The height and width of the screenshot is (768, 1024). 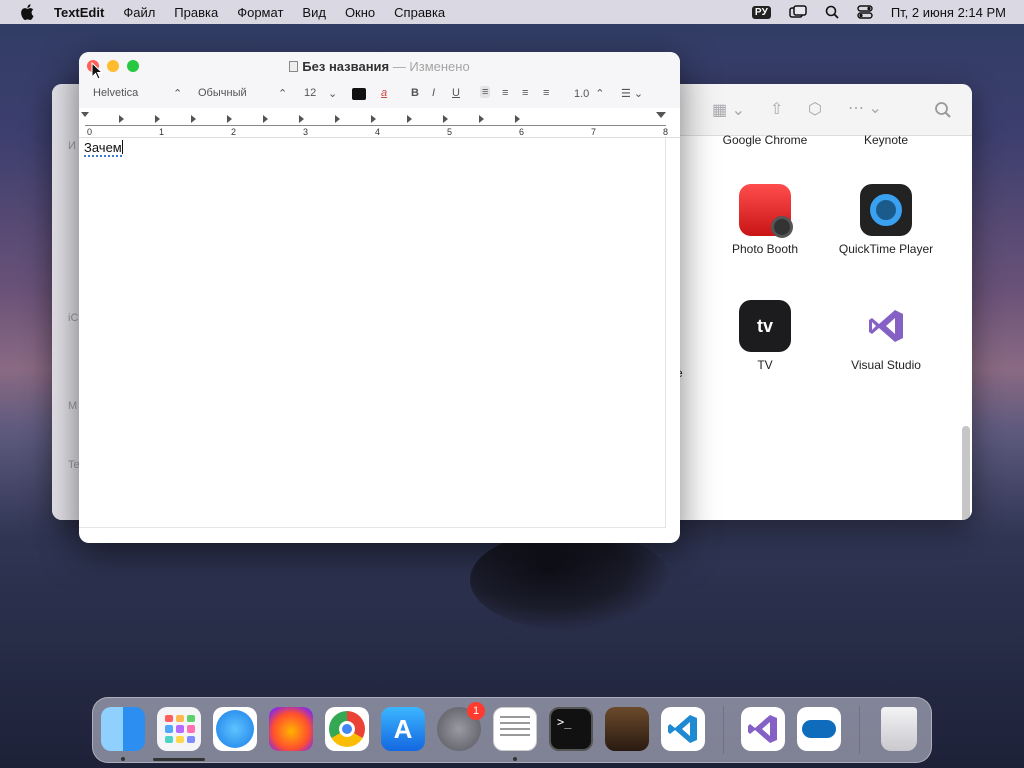 I want to click on share-icon: ⇧, so click(x=776, y=109).